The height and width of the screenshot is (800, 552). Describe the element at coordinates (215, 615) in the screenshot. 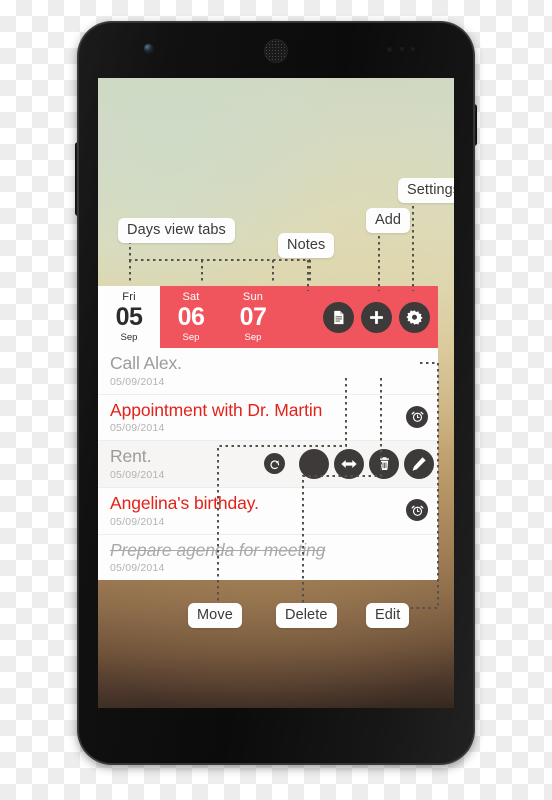

I see `callout-move: Move` at that location.